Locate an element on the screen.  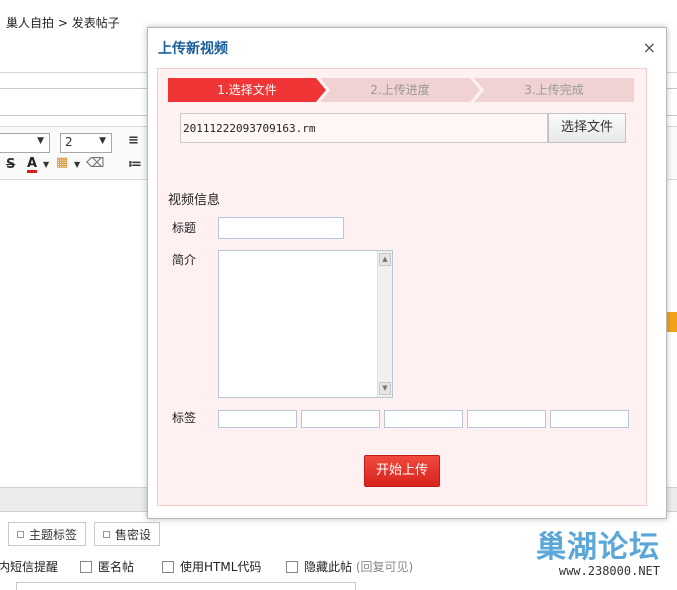
breadcrumb-section: 巢人自拍 is located at coordinates (30, 23).